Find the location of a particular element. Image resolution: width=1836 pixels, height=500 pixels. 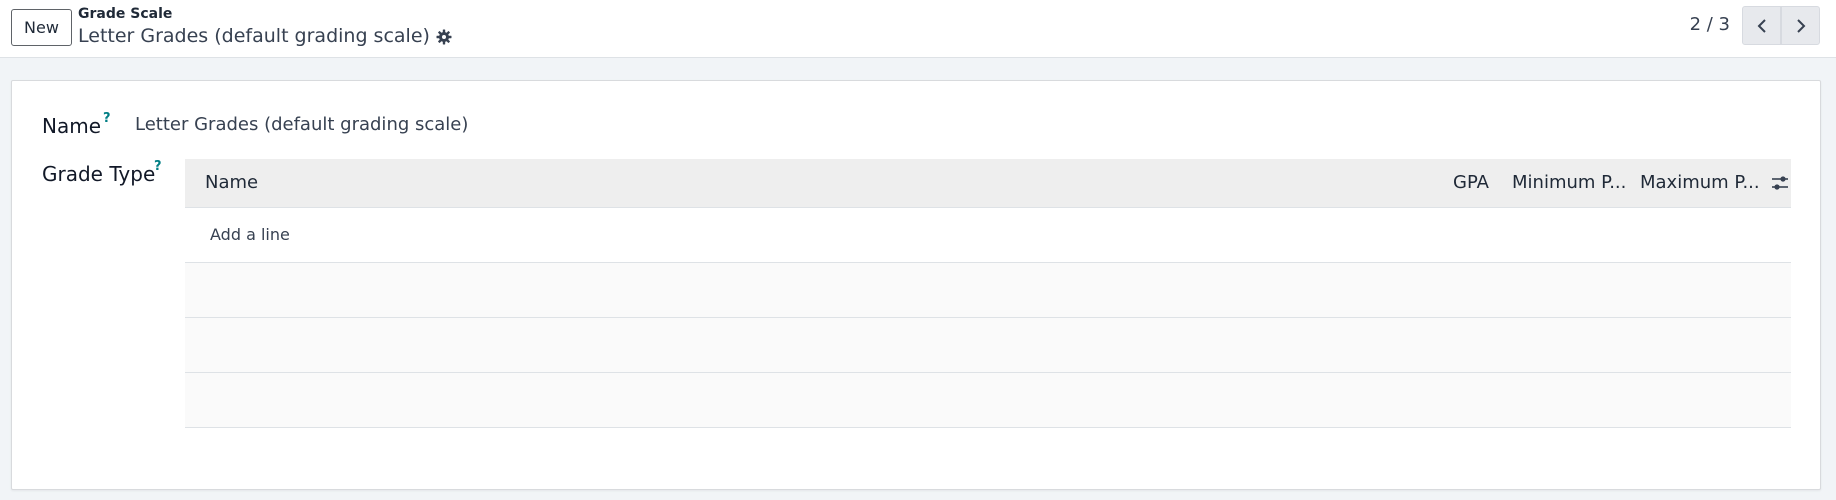

record-title: Letter Grades (default grading scale) is located at coordinates (265, 36).